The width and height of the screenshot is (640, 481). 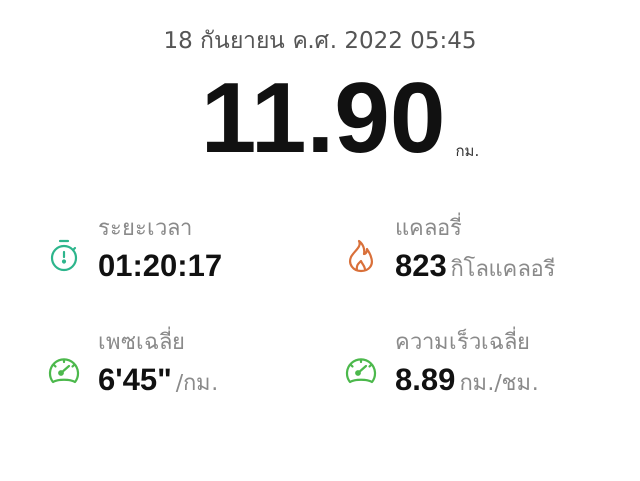 I want to click on stat-label: เพซเฉลี่ย, so click(x=158, y=343).